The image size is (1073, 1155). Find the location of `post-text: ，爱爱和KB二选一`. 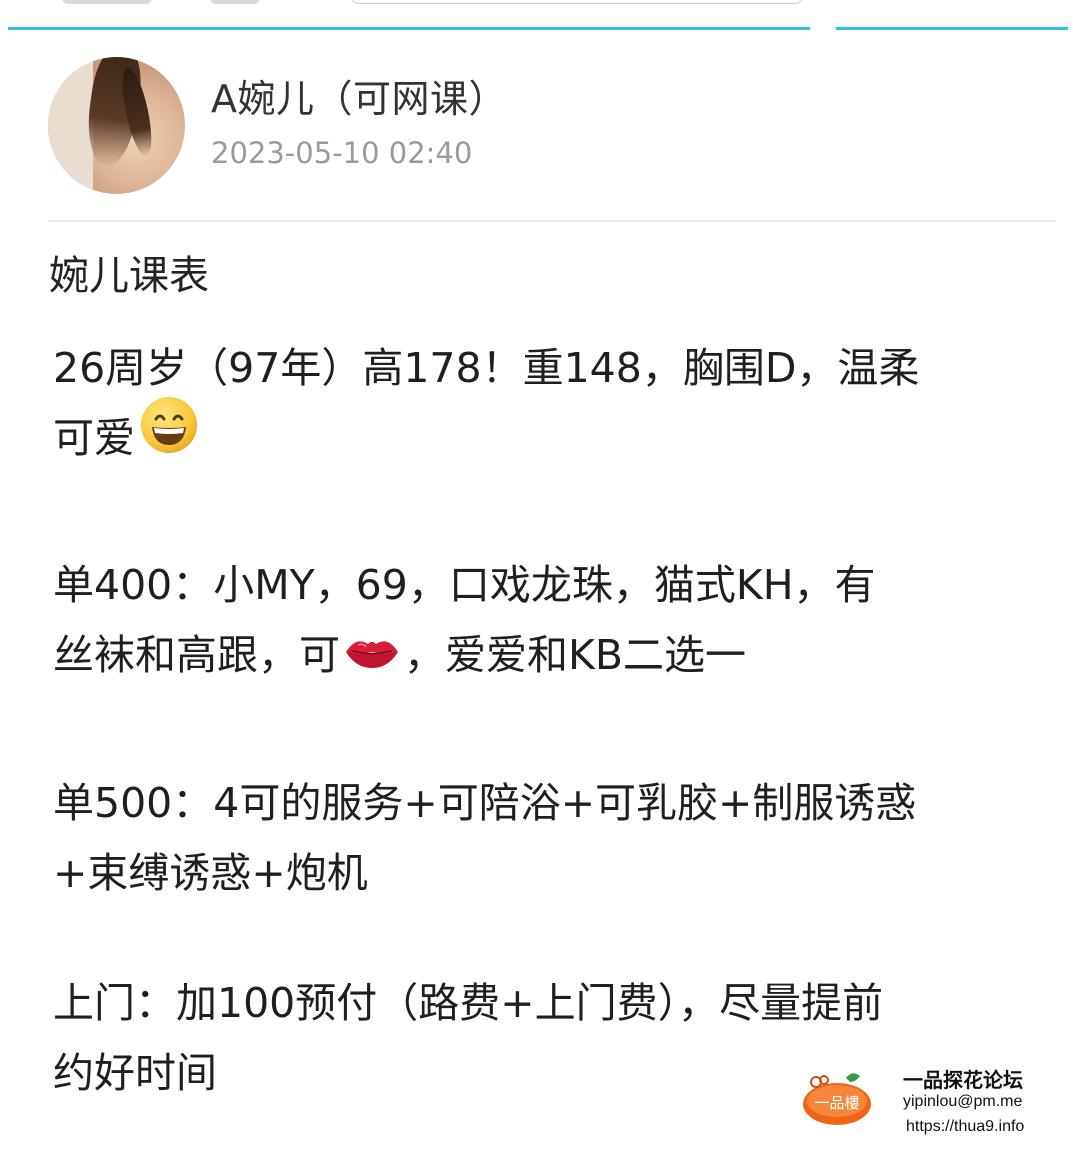

post-text: ，爱爱和KB二选一 is located at coordinates (575, 655).